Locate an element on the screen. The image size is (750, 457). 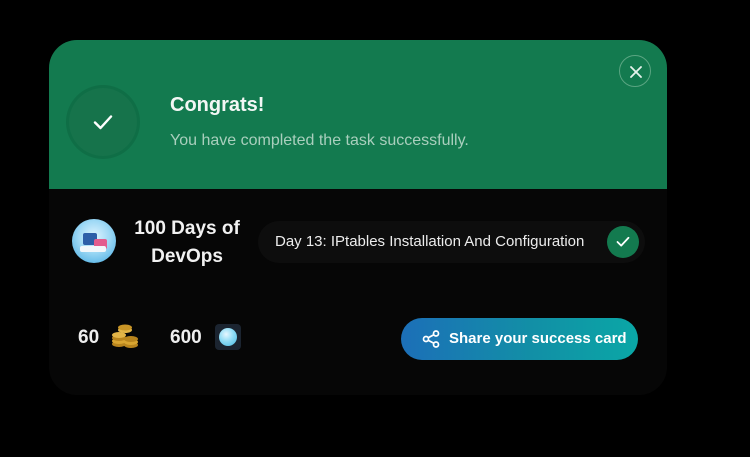
share-success-card-button: Share your success card is located at coordinates (519, 339).